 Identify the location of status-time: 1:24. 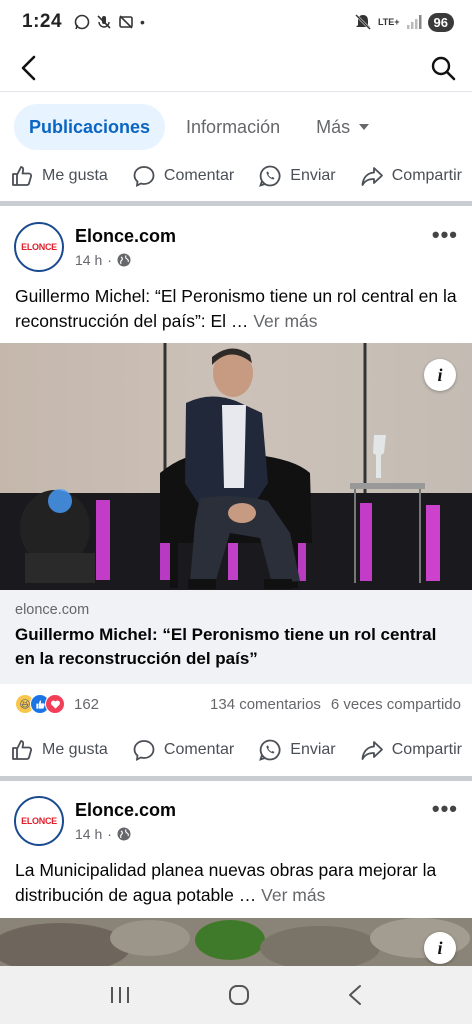
(42, 21).